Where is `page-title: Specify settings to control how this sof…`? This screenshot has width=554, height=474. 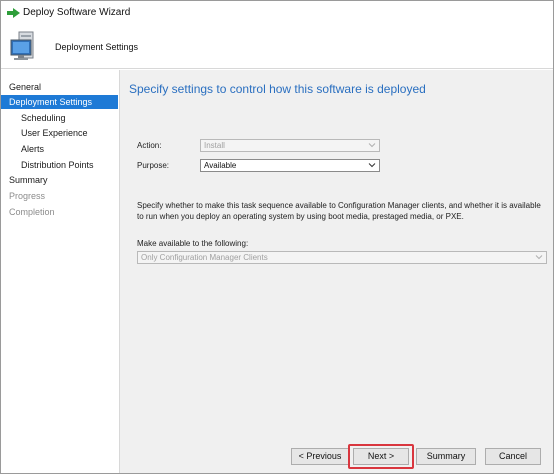
page-title: Specify settings to control how this sof… is located at coordinates (277, 89).